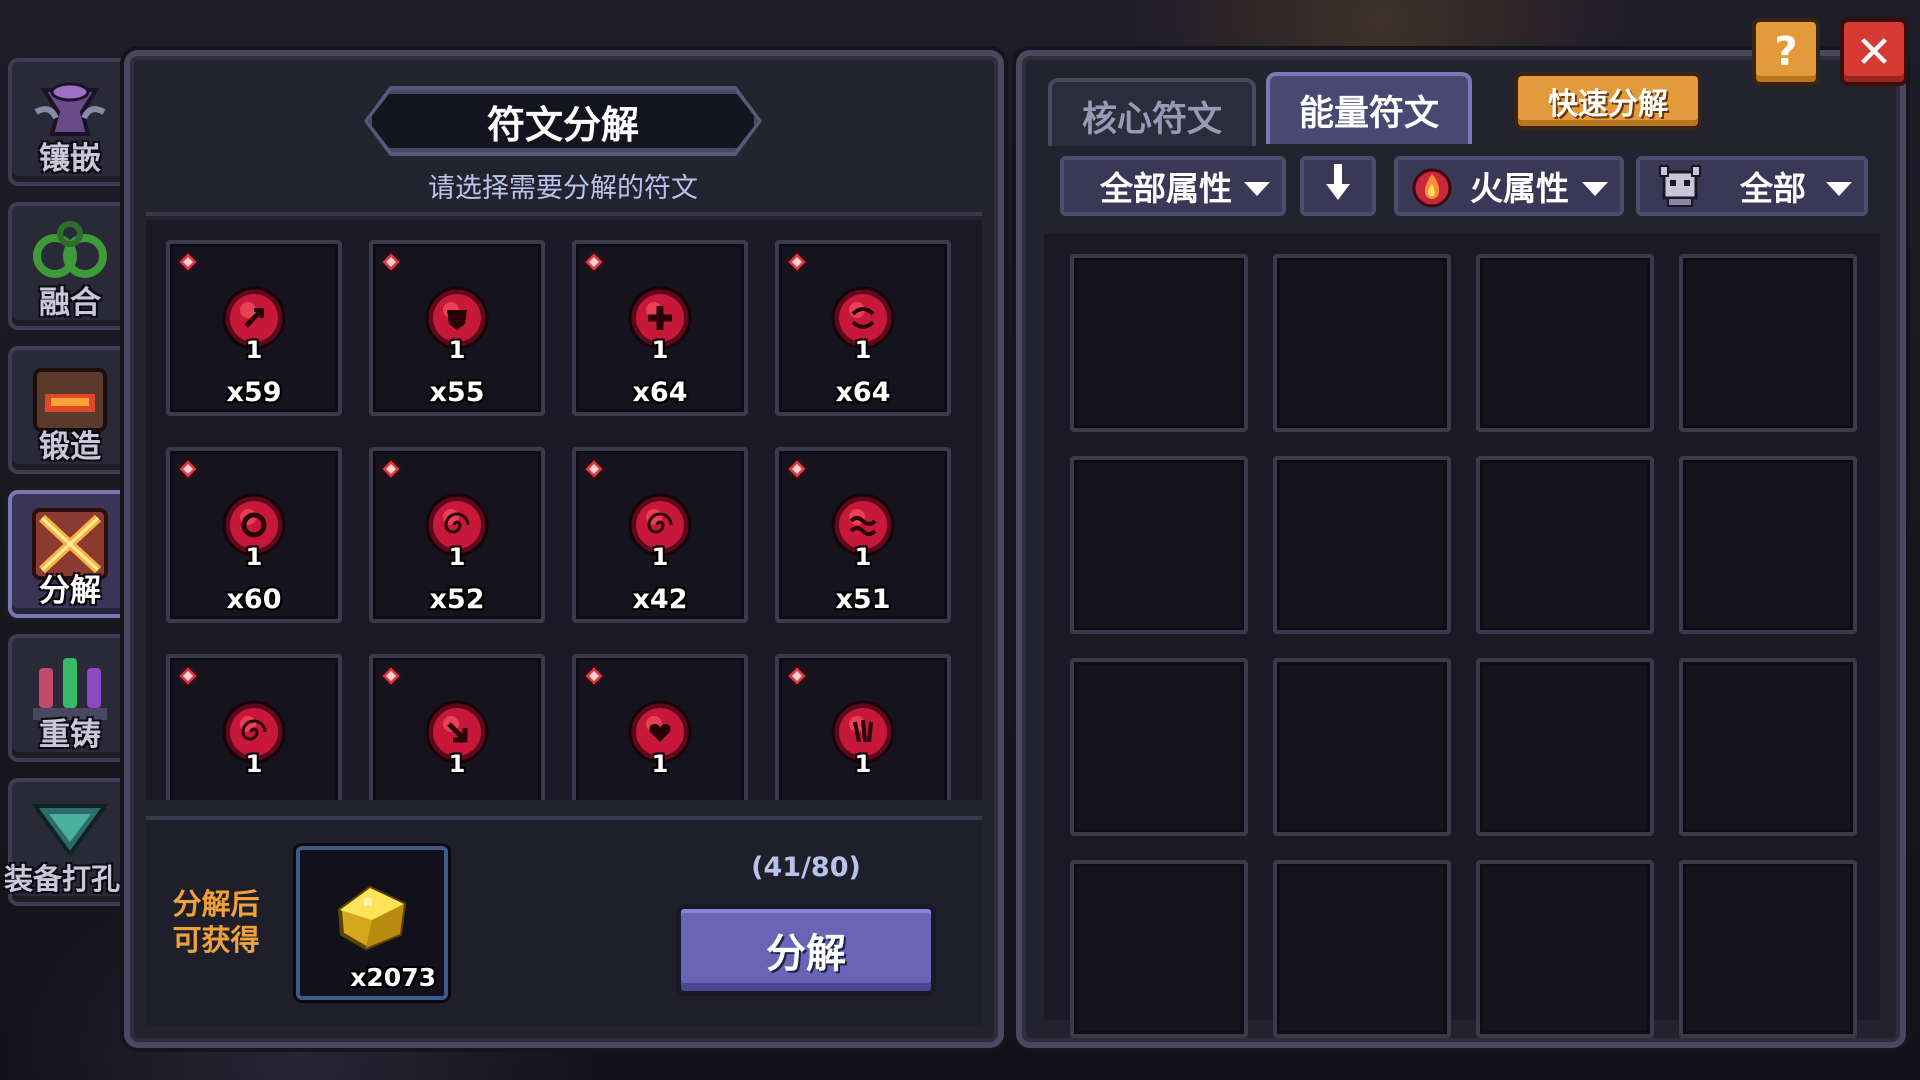  Describe the element at coordinates (70, 410) in the screenshot. I see `sidebar-item-forge: 锻造` at that location.